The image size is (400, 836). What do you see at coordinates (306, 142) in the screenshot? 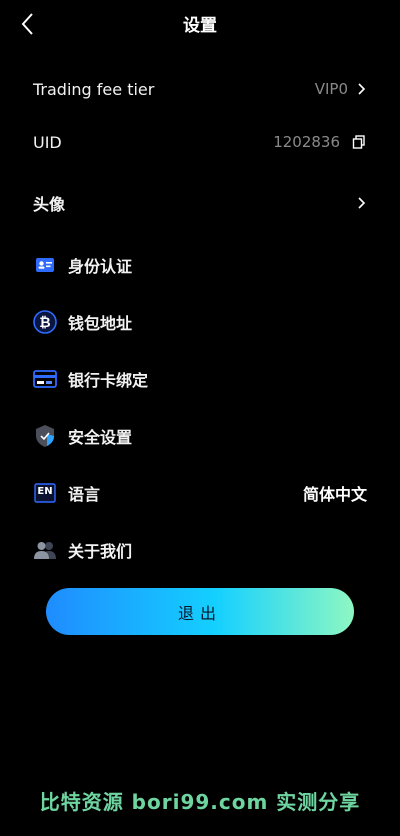
I see `uid-value: 1202836` at bounding box center [306, 142].